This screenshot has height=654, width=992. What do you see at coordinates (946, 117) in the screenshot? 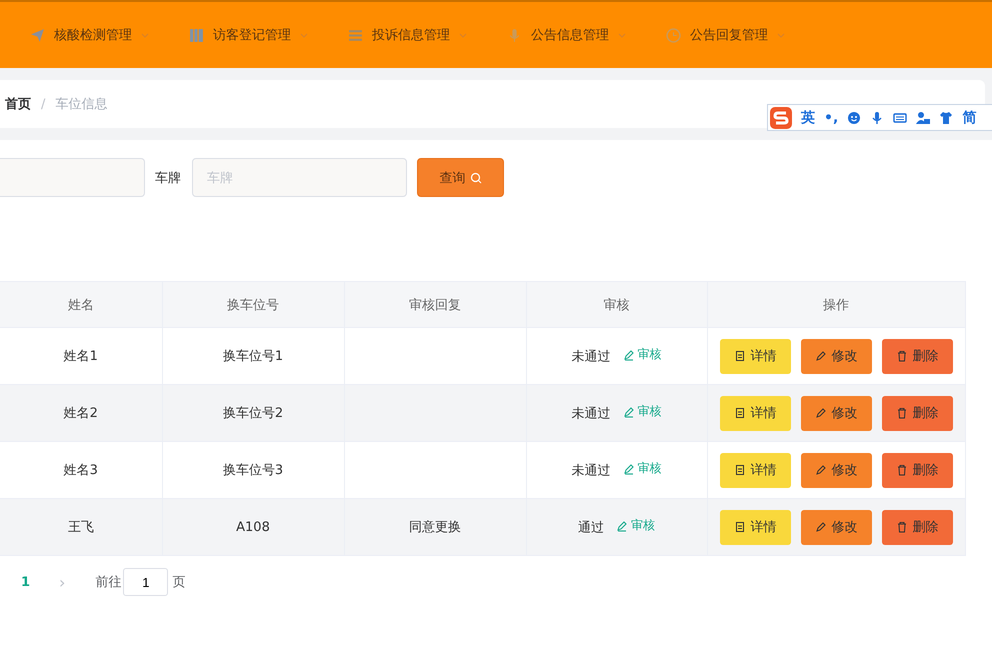
I see `shirt-icon` at bounding box center [946, 117].